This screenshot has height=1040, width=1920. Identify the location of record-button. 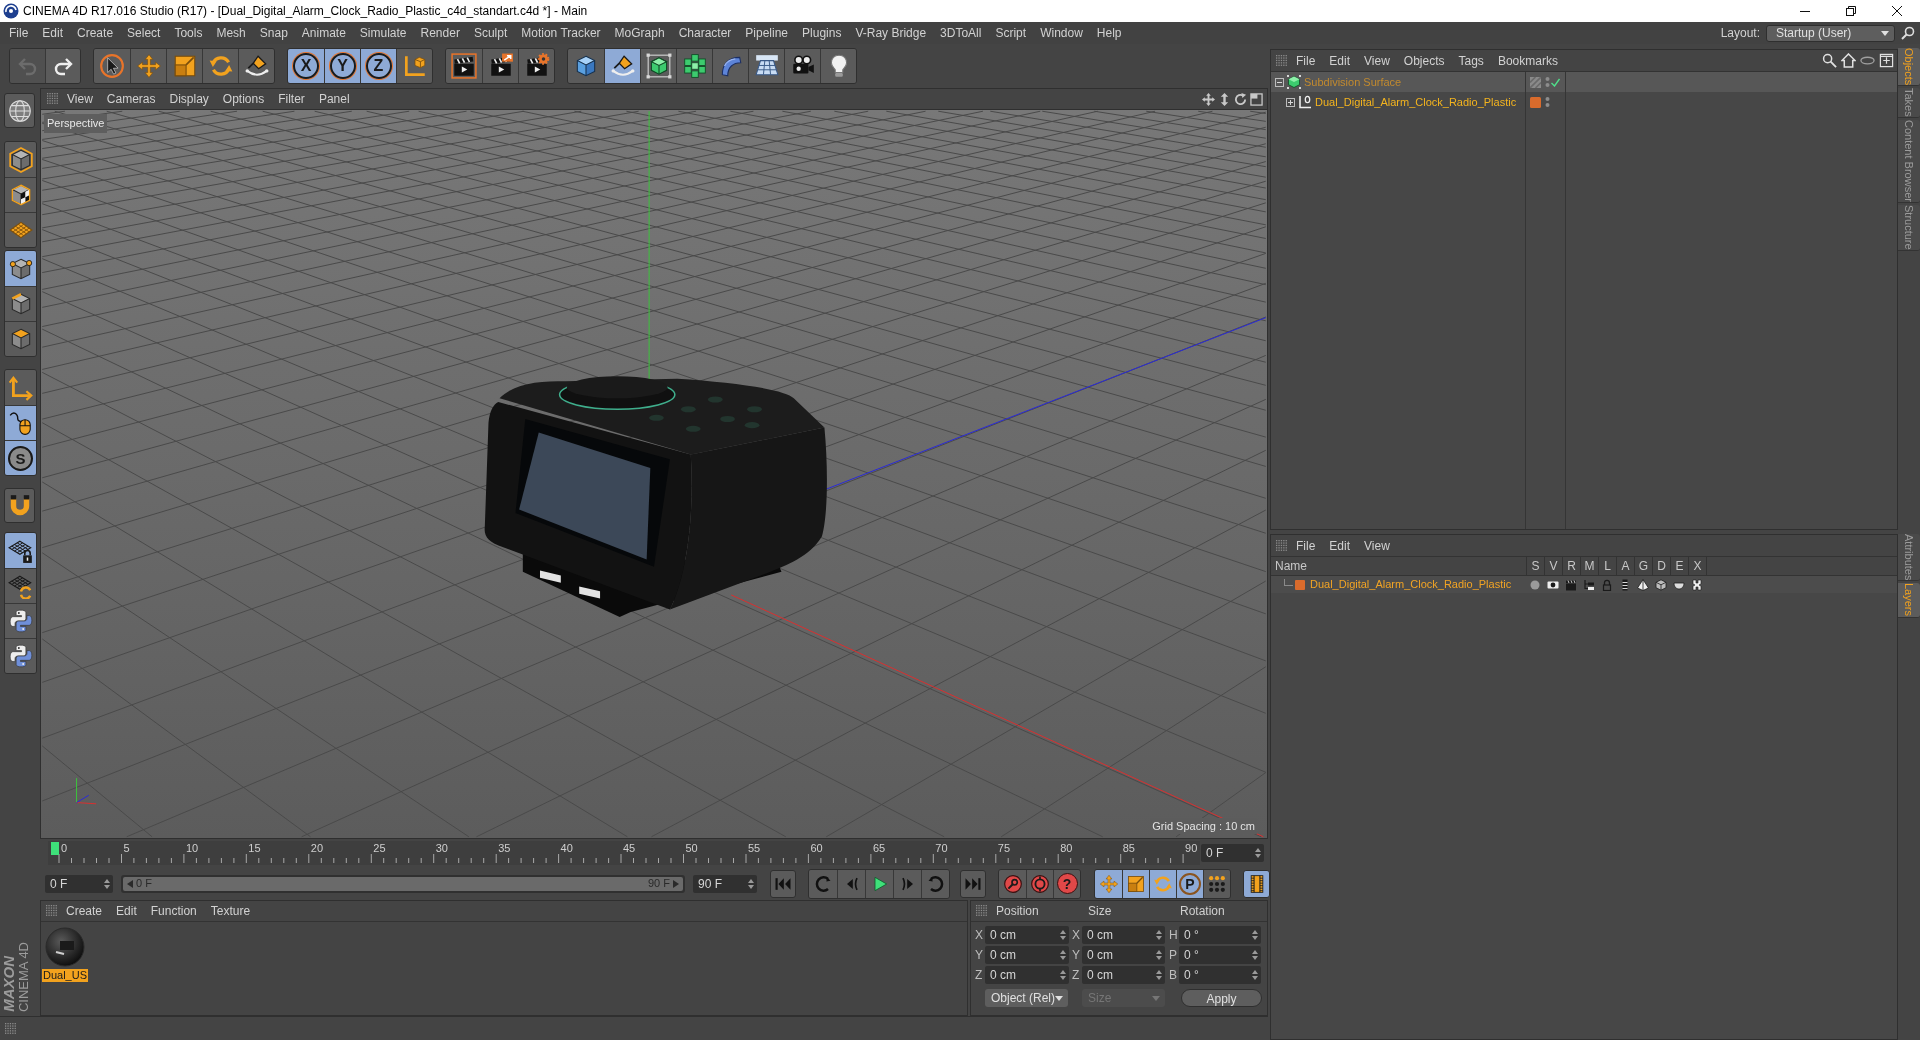
(1012, 883).